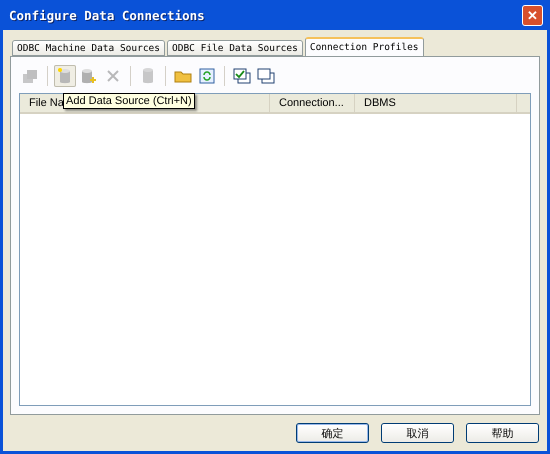  I want to click on tooltip: Add Data Source (Ctrl+N), so click(129, 101).